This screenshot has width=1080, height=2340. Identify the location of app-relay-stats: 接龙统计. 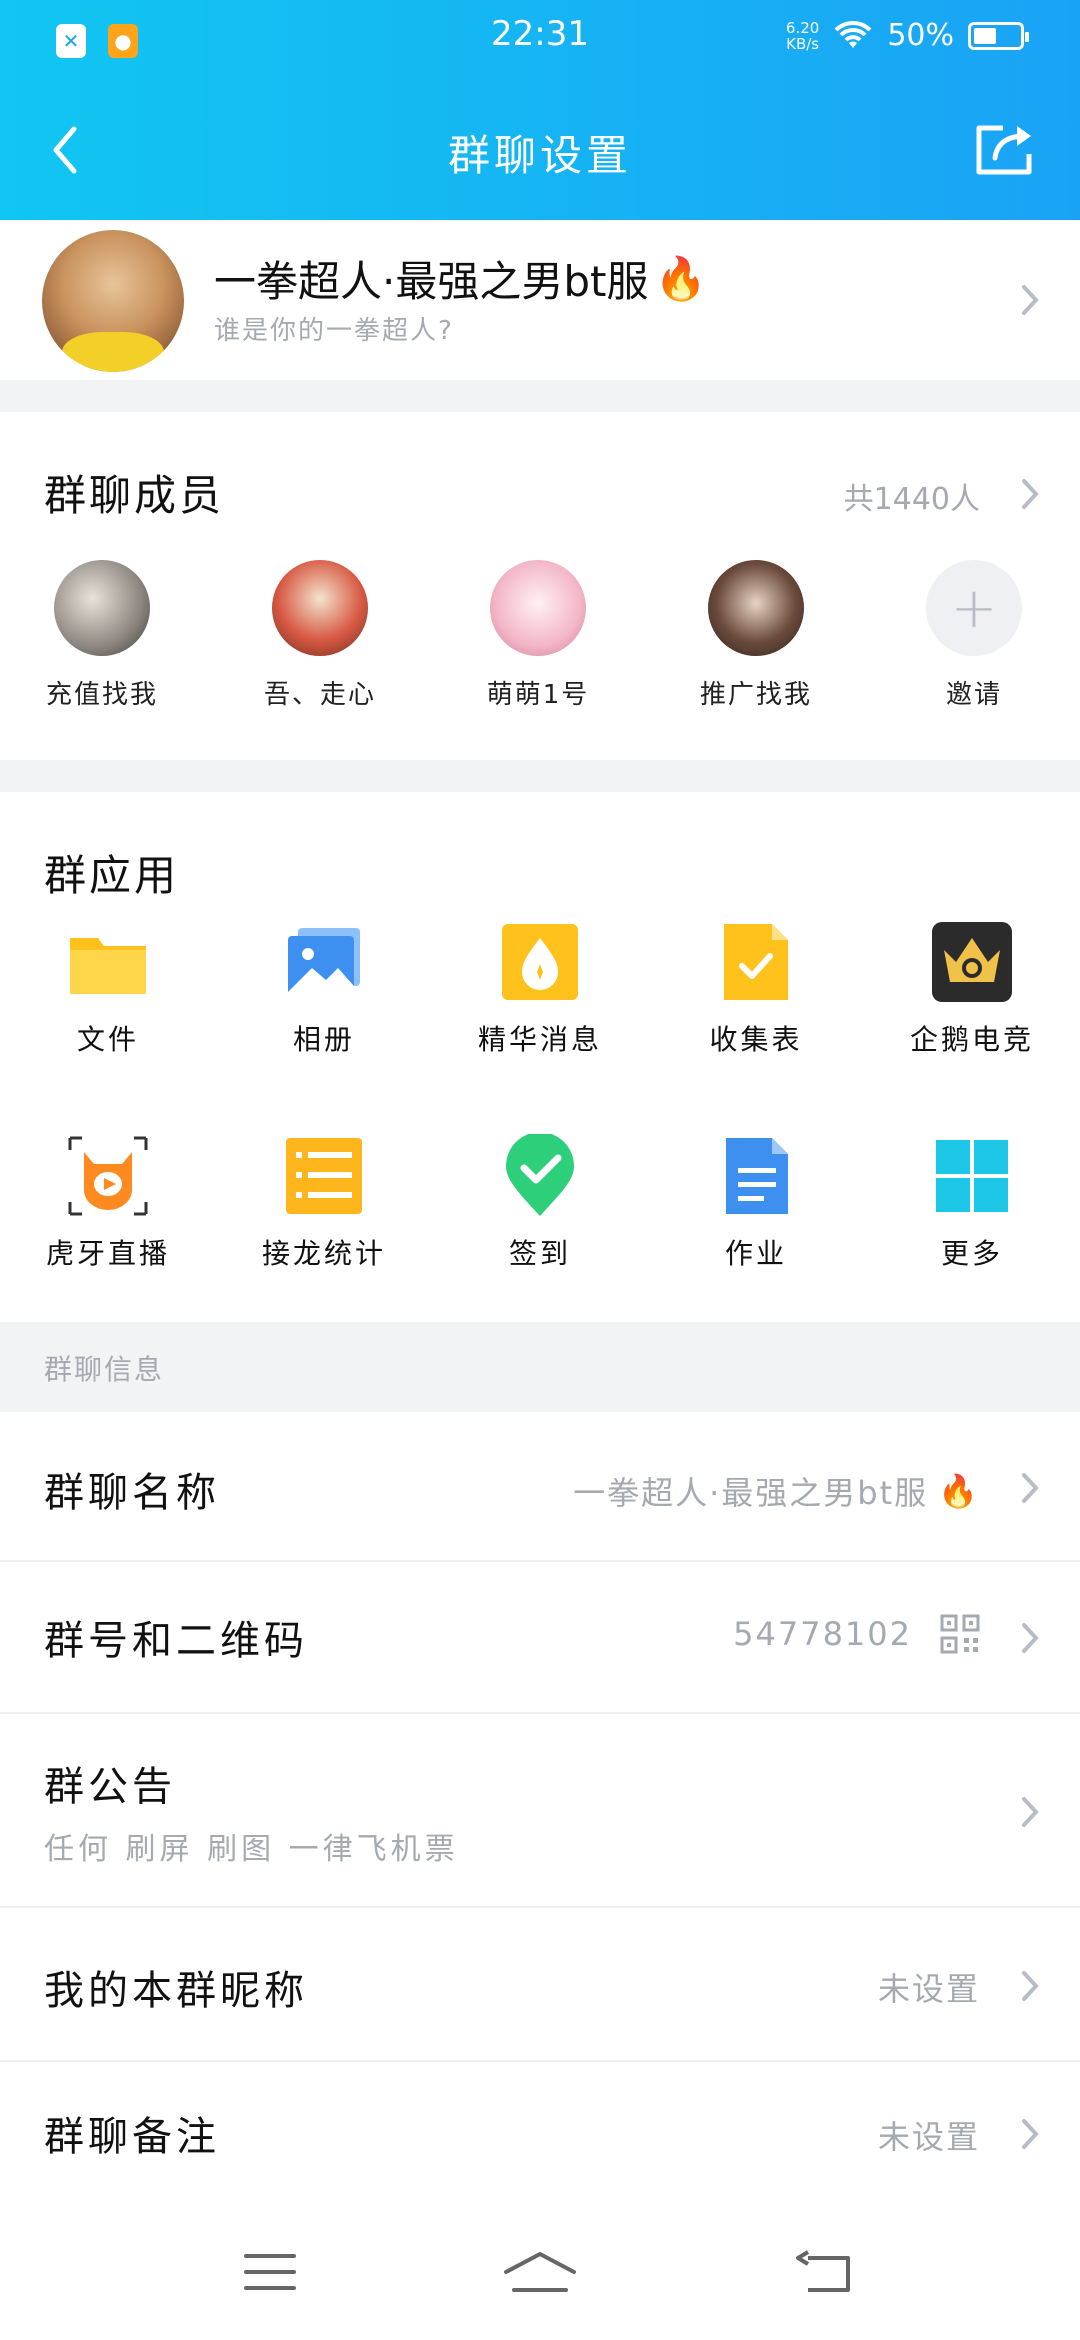
(324, 1203).